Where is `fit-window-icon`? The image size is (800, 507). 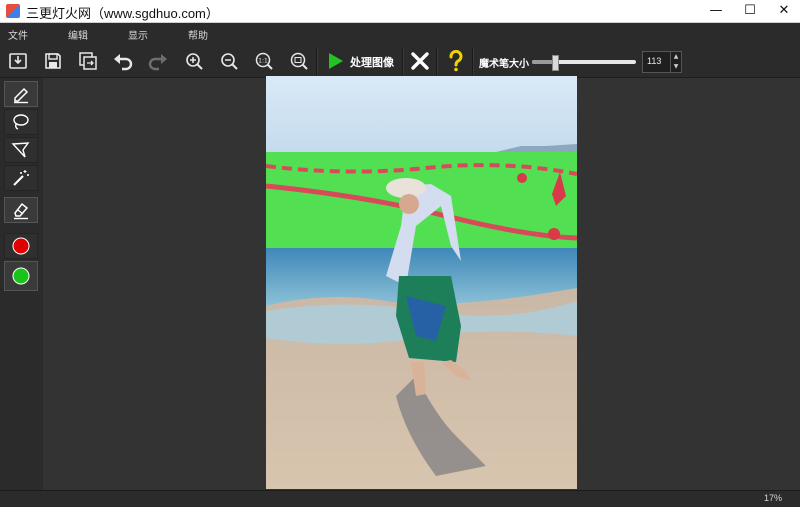
fit-window-icon is located at coordinates (299, 61).